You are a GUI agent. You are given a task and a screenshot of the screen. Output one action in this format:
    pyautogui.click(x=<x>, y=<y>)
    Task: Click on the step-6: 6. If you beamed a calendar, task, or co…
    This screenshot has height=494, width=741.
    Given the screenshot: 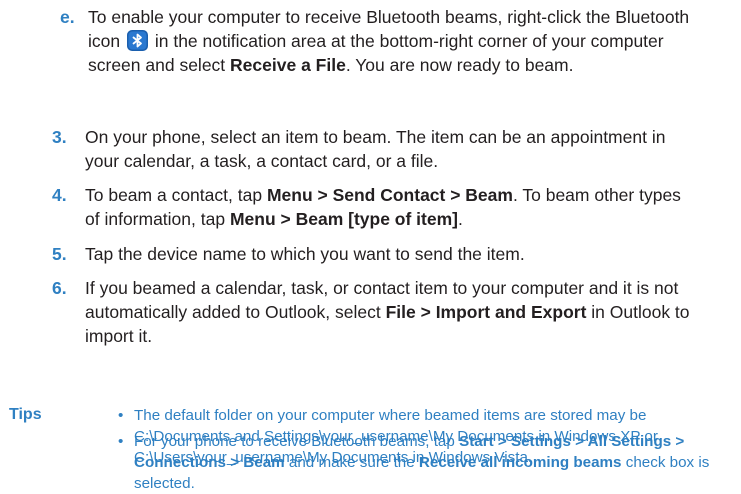 What is the action you would take?
    pyautogui.click(x=372, y=312)
    